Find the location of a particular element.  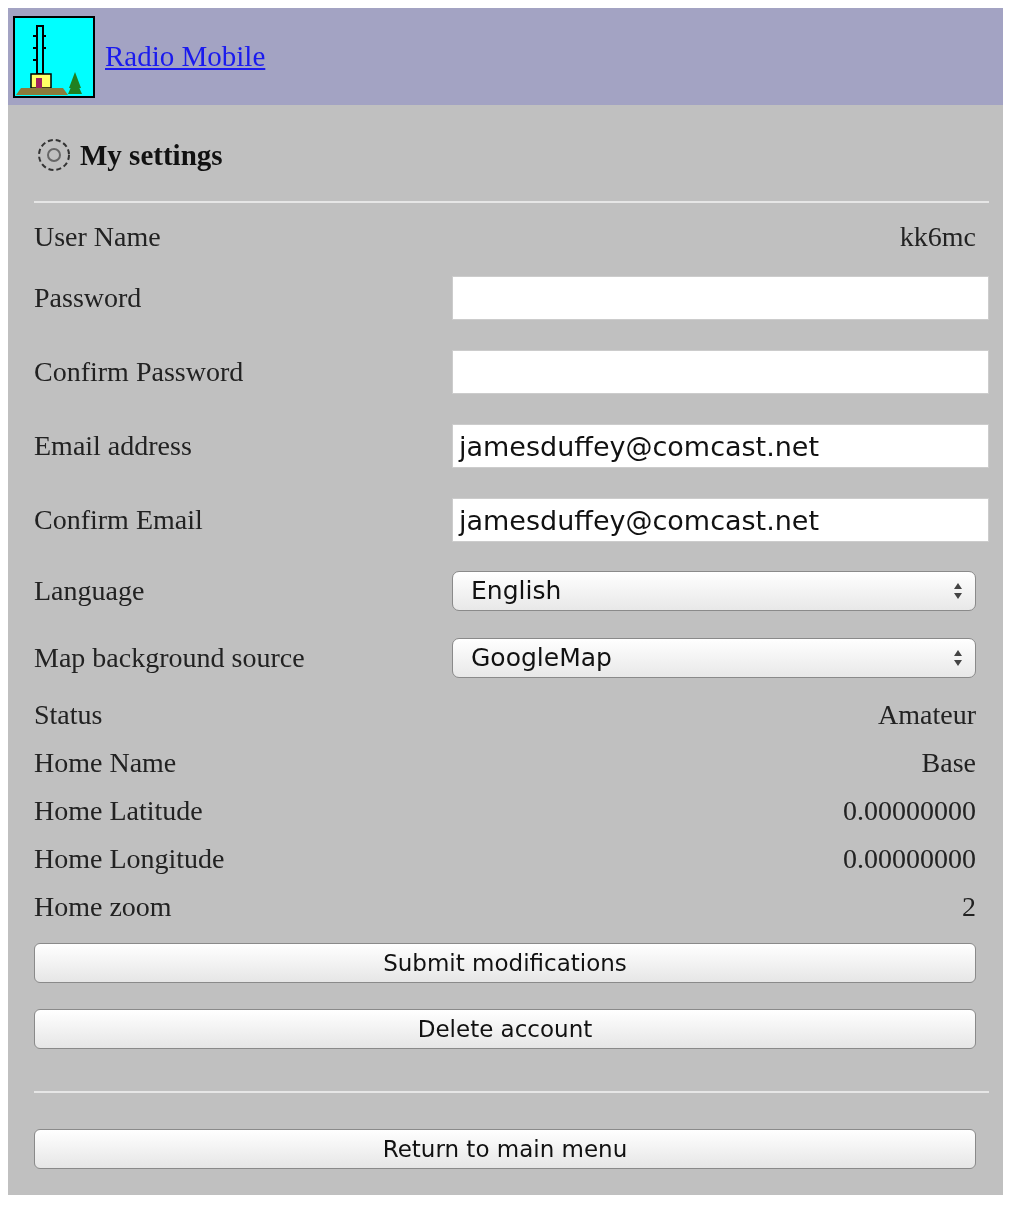

field-value: 2 is located at coordinates (969, 907).